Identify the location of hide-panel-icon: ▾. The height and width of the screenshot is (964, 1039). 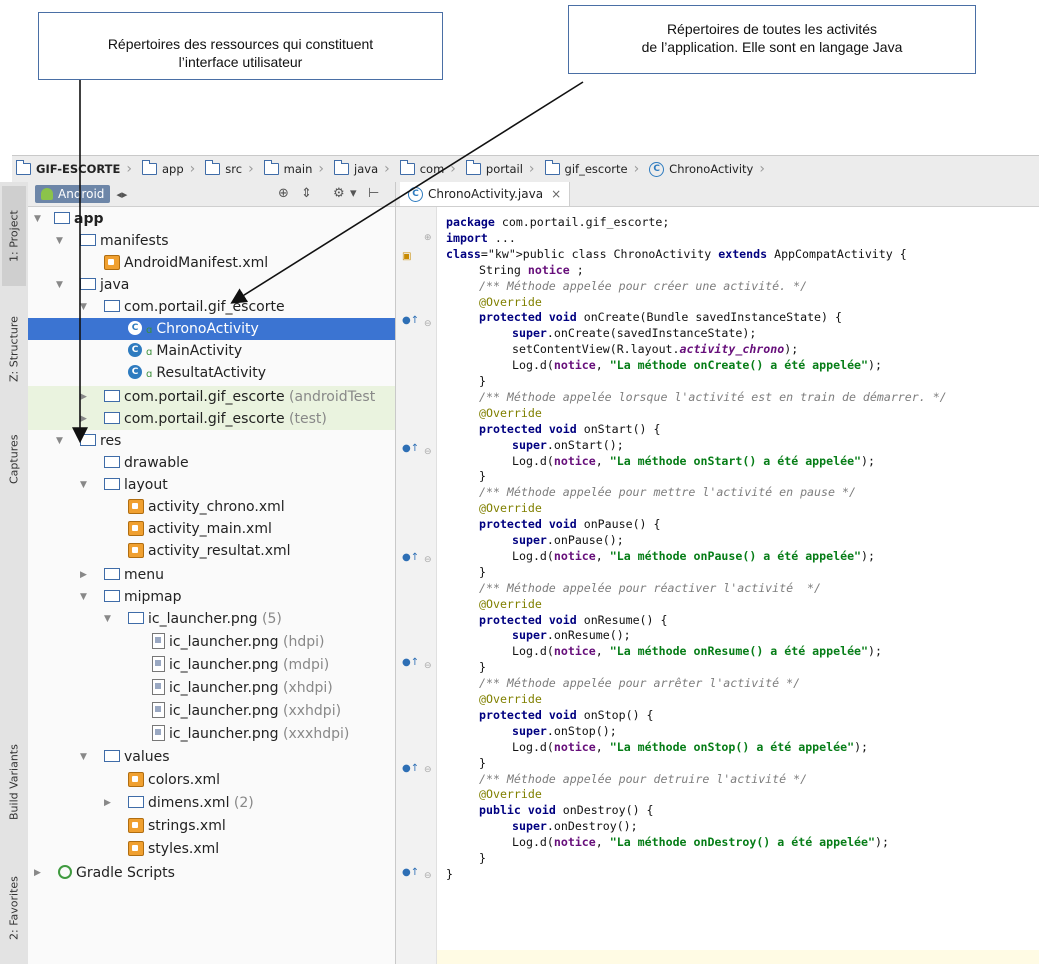
(353, 193).